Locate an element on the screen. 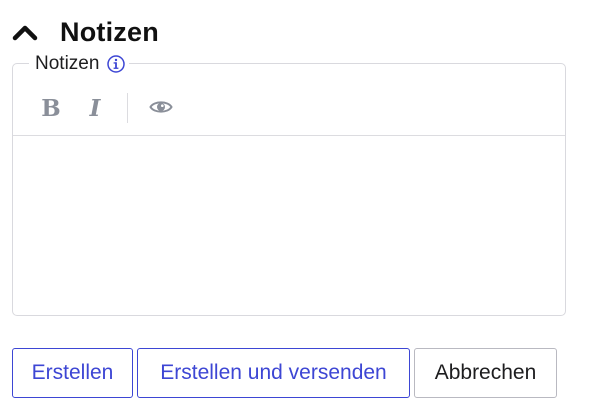 Image resolution: width=598 pixels, height=412 pixels. editor-toolbar: B I is located at coordinates (289, 110).